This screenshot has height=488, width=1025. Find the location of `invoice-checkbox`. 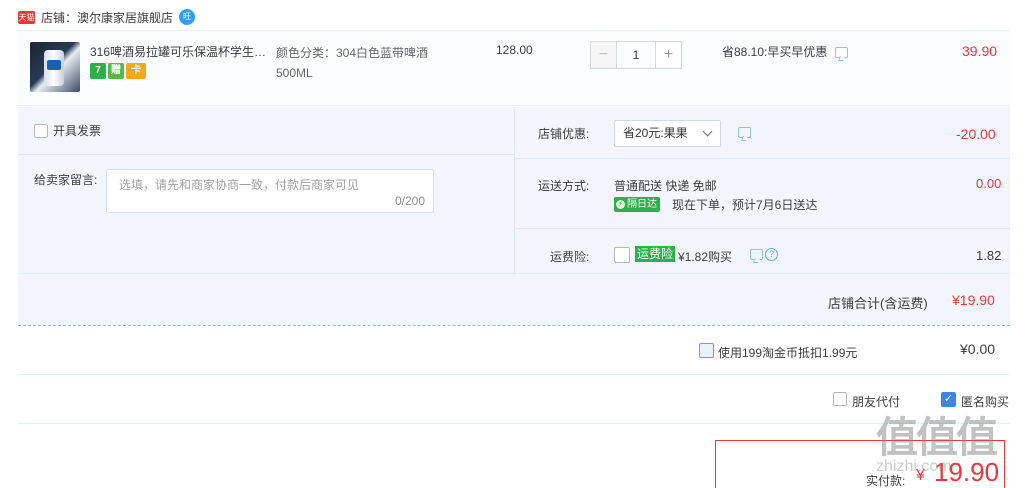

invoice-checkbox is located at coordinates (41, 130).